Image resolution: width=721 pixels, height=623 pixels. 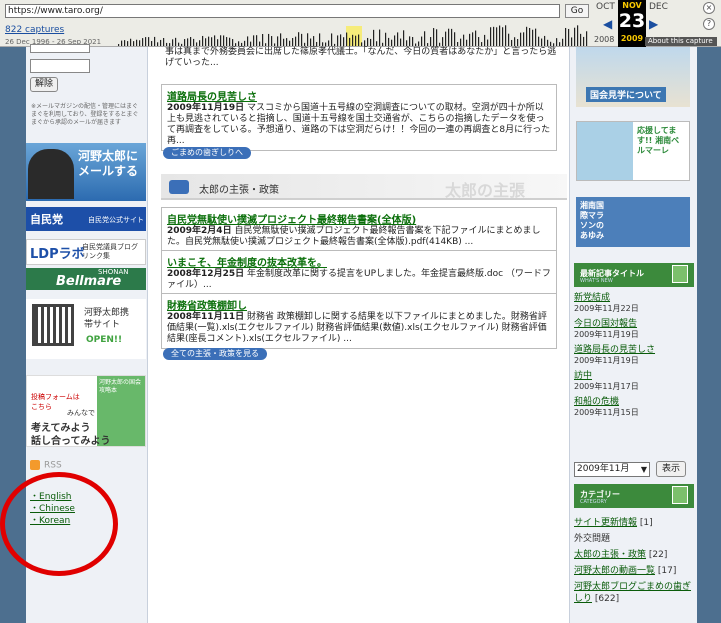 I want to click on wayback-next-month: DEC, so click(x=658, y=7).